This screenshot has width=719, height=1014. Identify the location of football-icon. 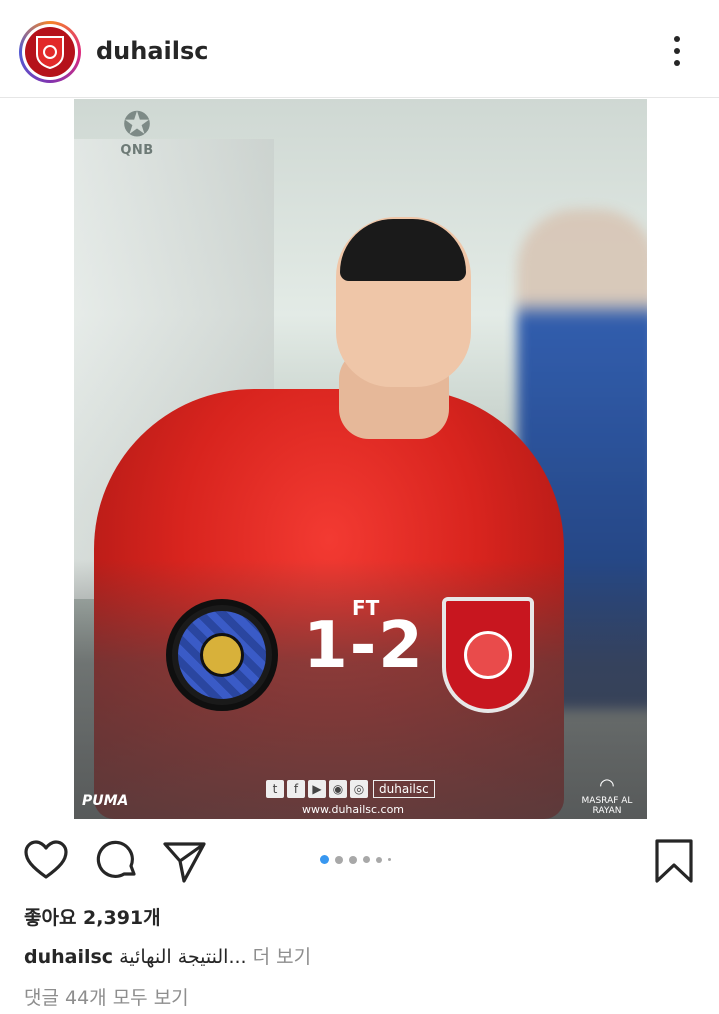
(222, 655).